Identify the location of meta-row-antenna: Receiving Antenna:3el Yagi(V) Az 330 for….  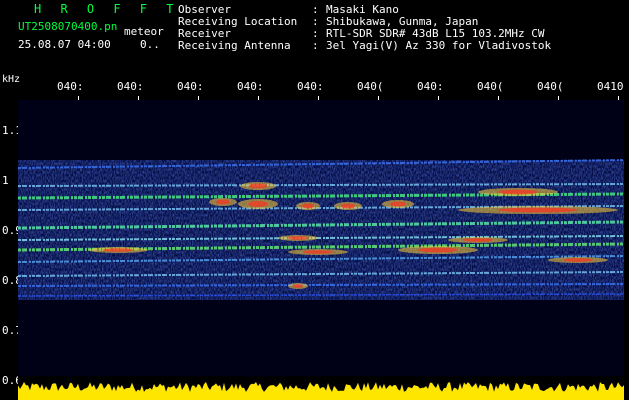
(365, 45).